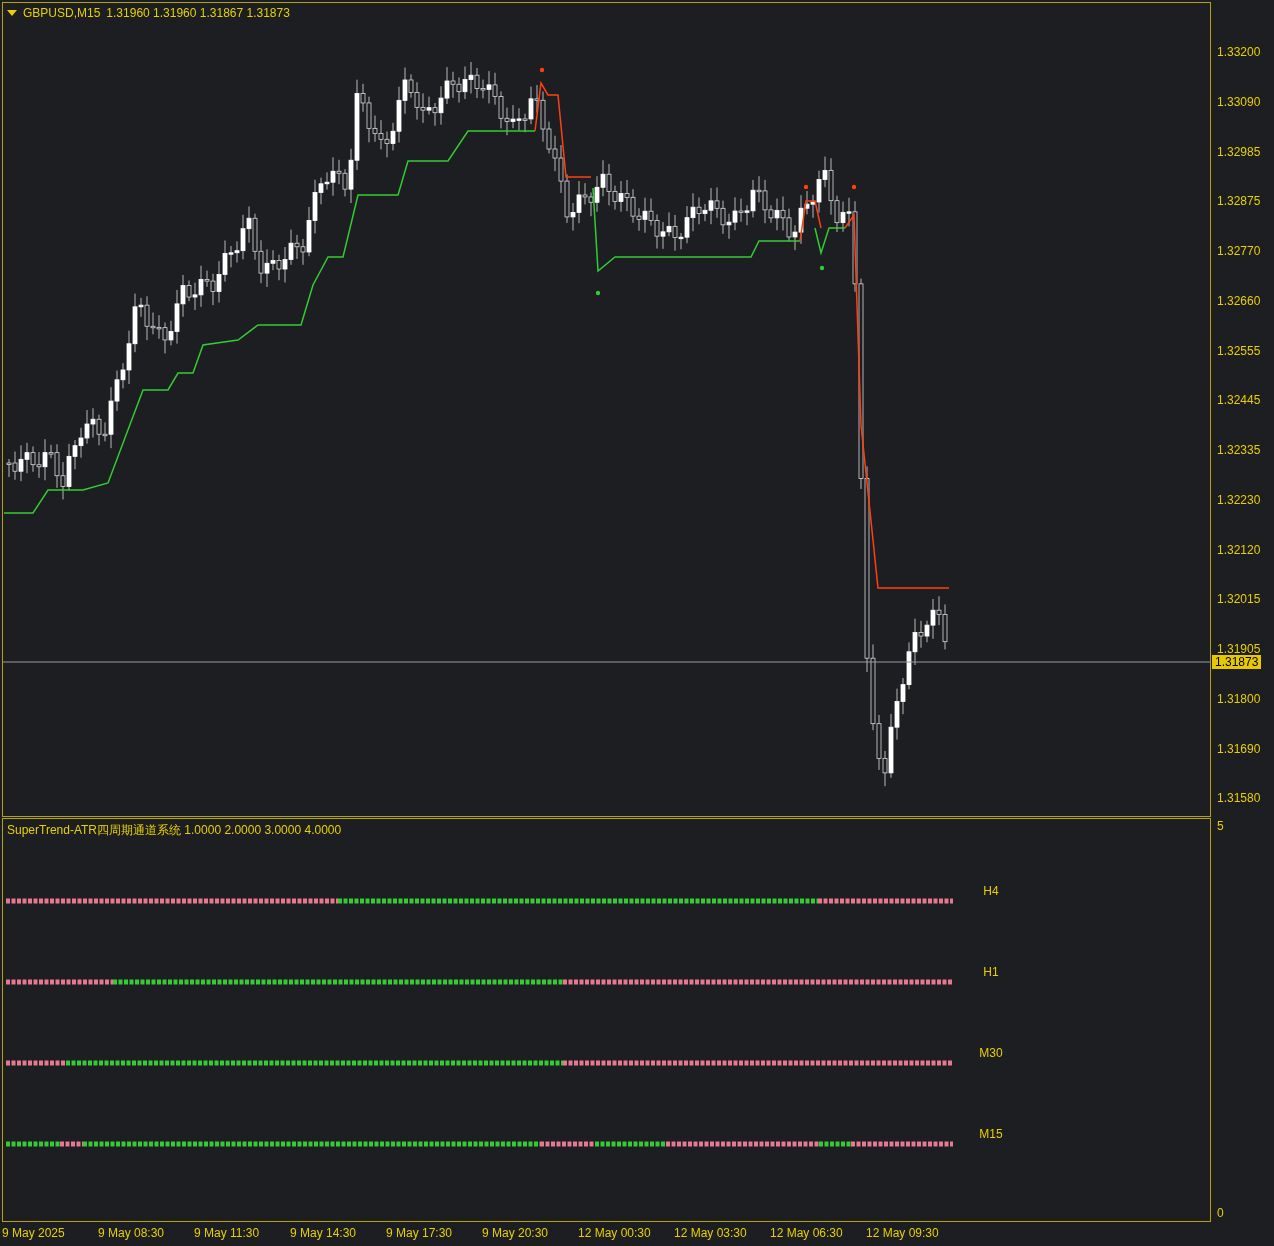 The width and height of the screenshot is (1274, 1246). Describe the element at coordinates (175, 830) in the screenshot. I see `indicator-title: SuperTrend-ATR四周期通道系统 1.0000 2.0000 3.0000 4.0000` at that location.